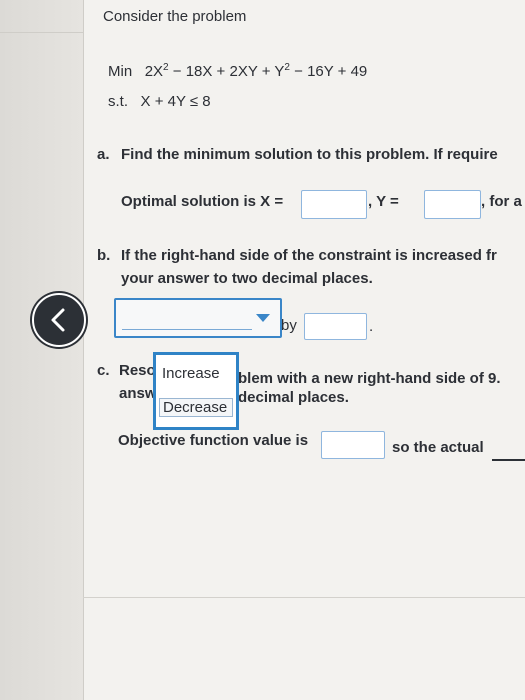 The image size is (525, 700). Describe the element at coordinates (335, 326) in the screenshot. I see `by-value-input` at that location.